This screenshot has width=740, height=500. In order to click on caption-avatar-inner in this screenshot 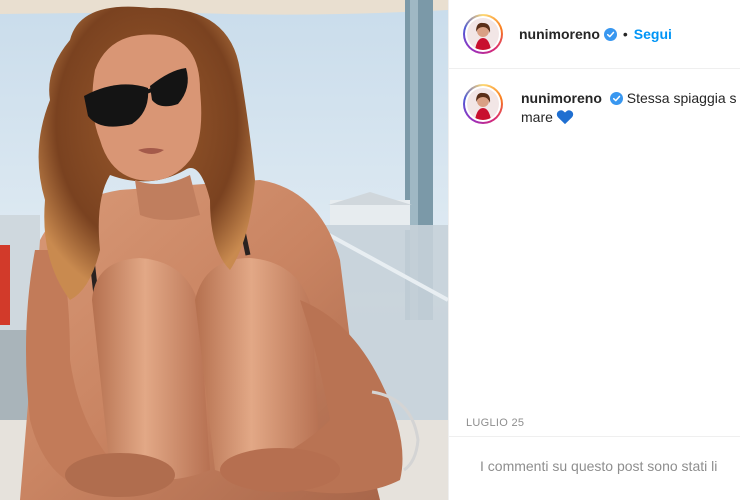, I will do `click(483, 104)`.